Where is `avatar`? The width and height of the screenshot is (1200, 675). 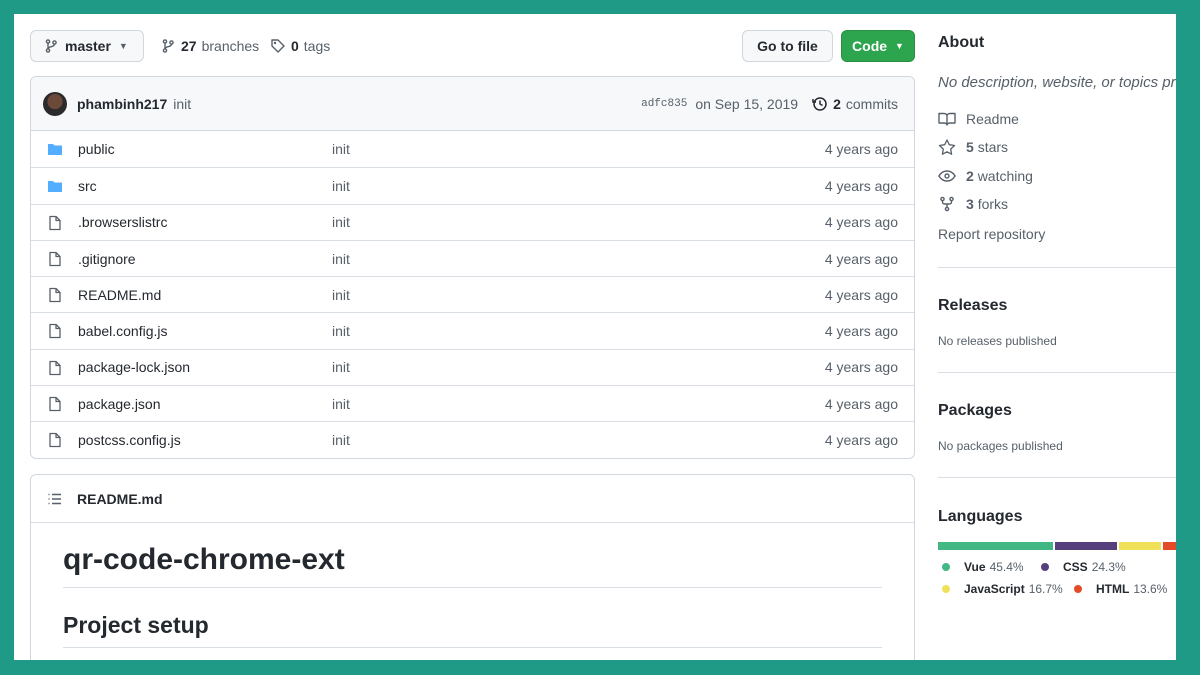
avatar is located at coordinates (55, 103).